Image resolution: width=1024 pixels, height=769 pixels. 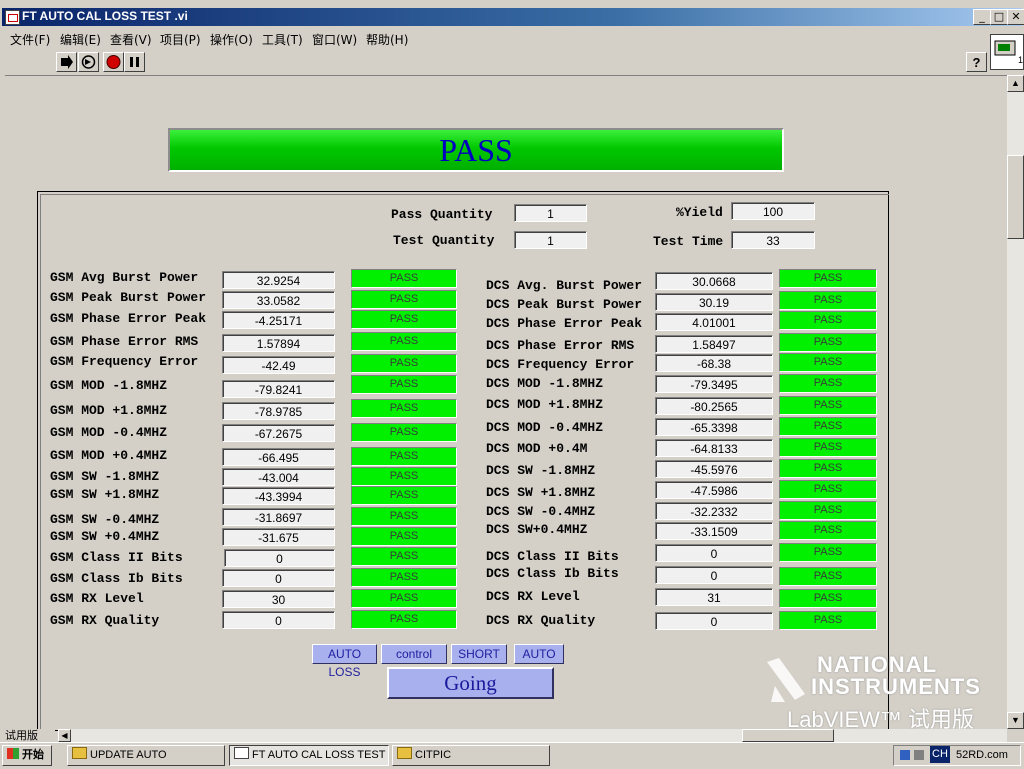 I want to click on dcs-class-ii-bits-value: 0, so click(x=714, y=553).